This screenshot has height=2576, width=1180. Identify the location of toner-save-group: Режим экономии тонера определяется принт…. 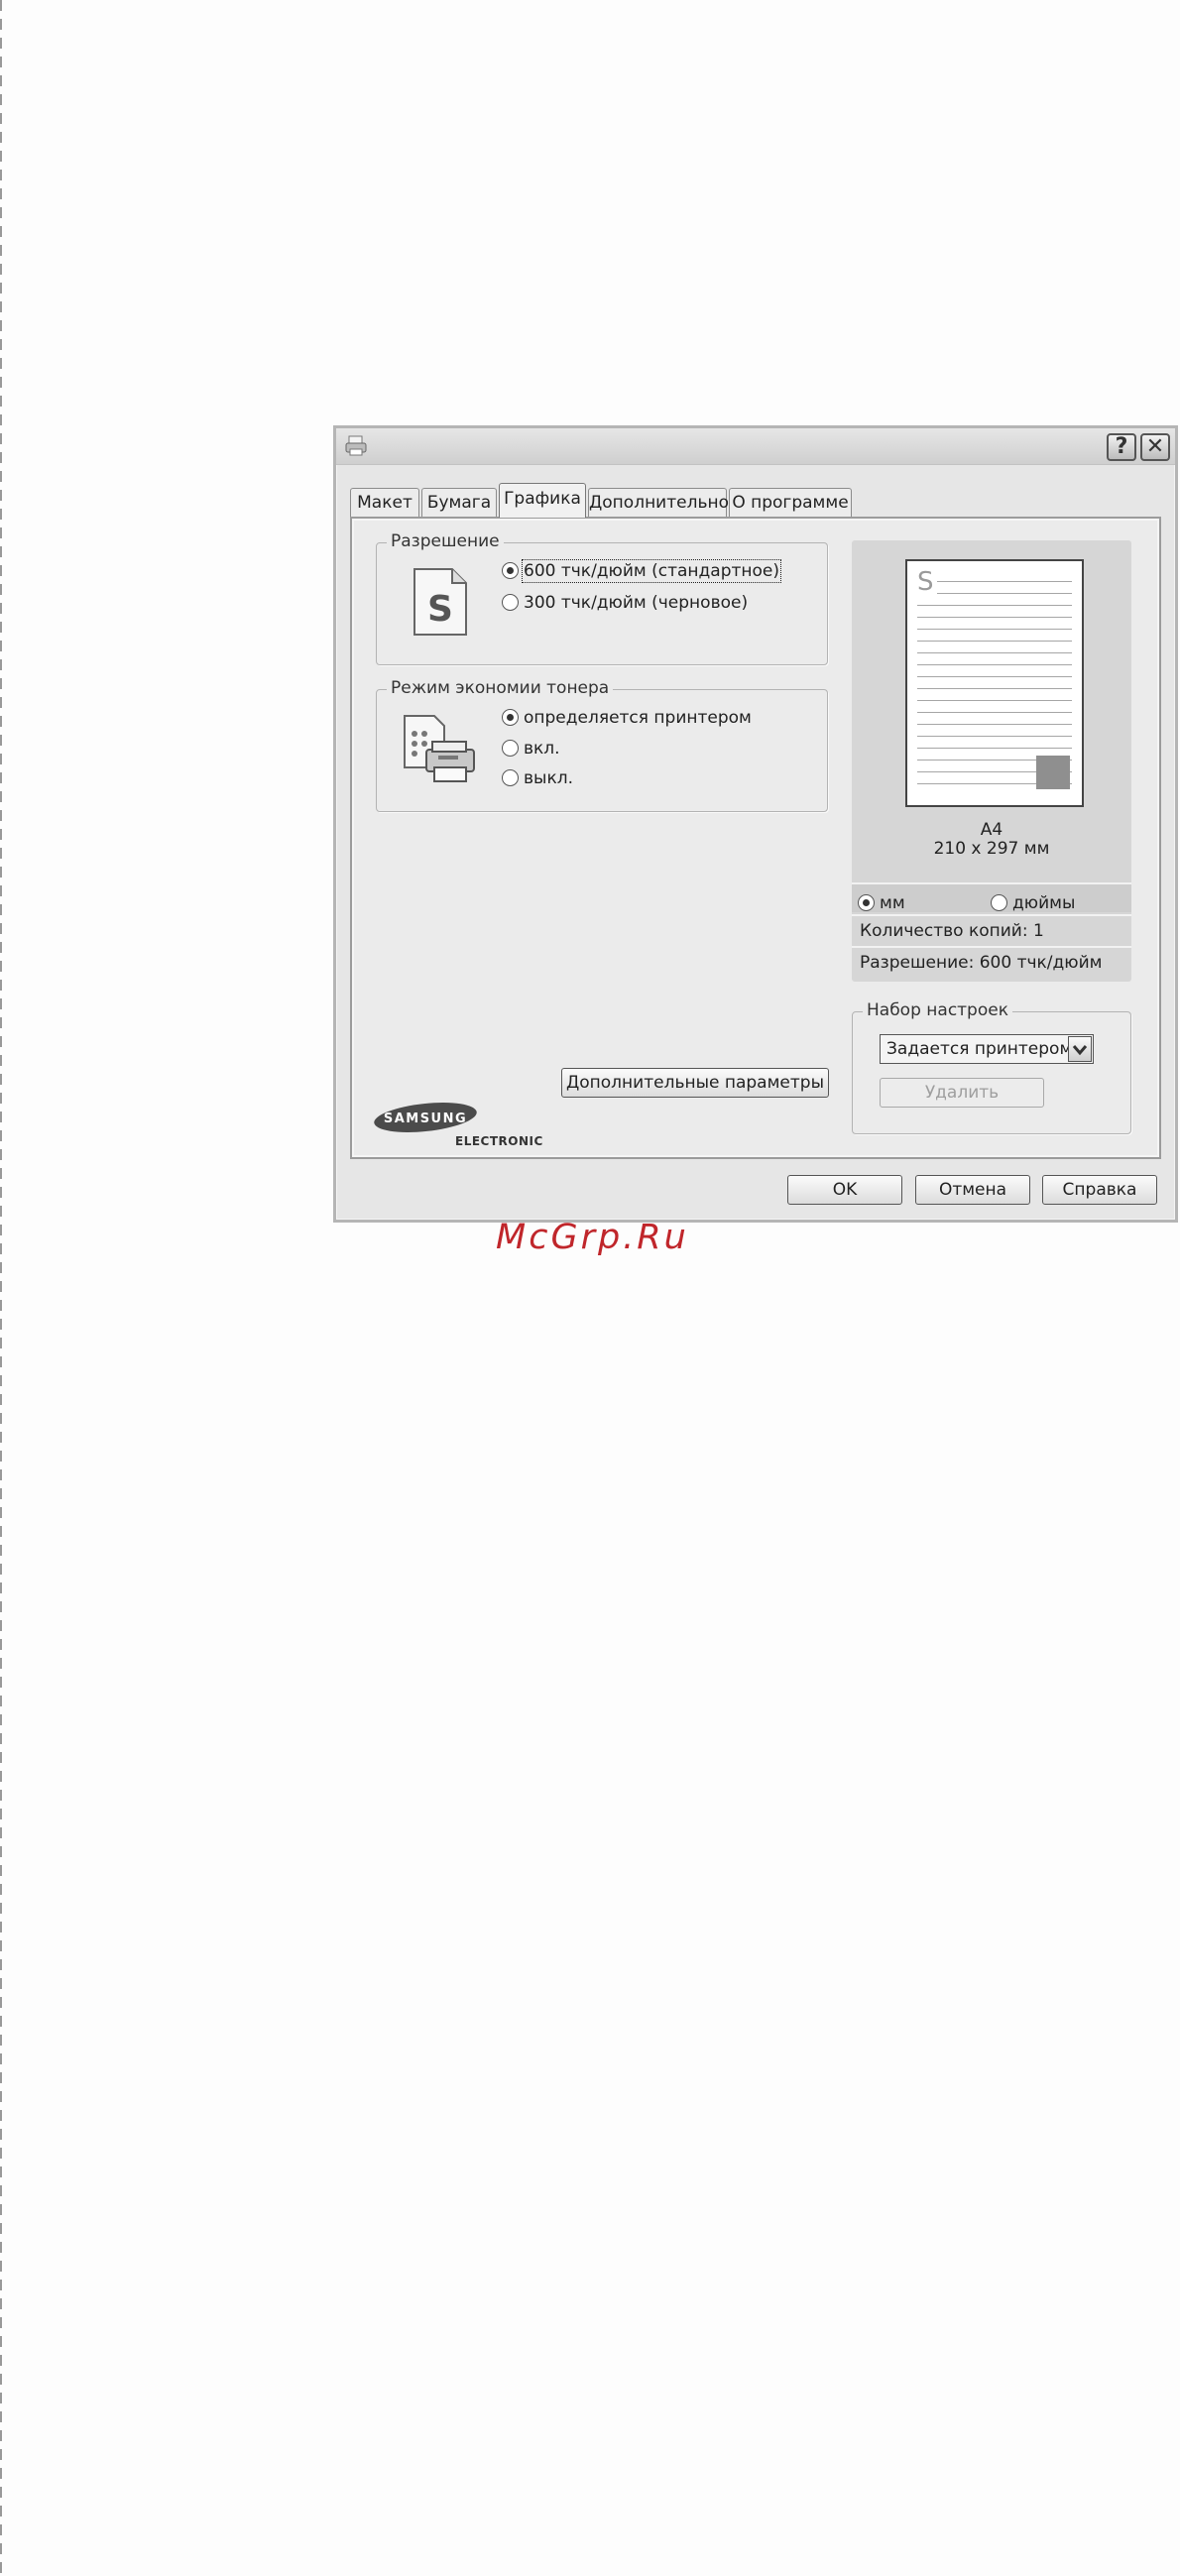
(602, 745).